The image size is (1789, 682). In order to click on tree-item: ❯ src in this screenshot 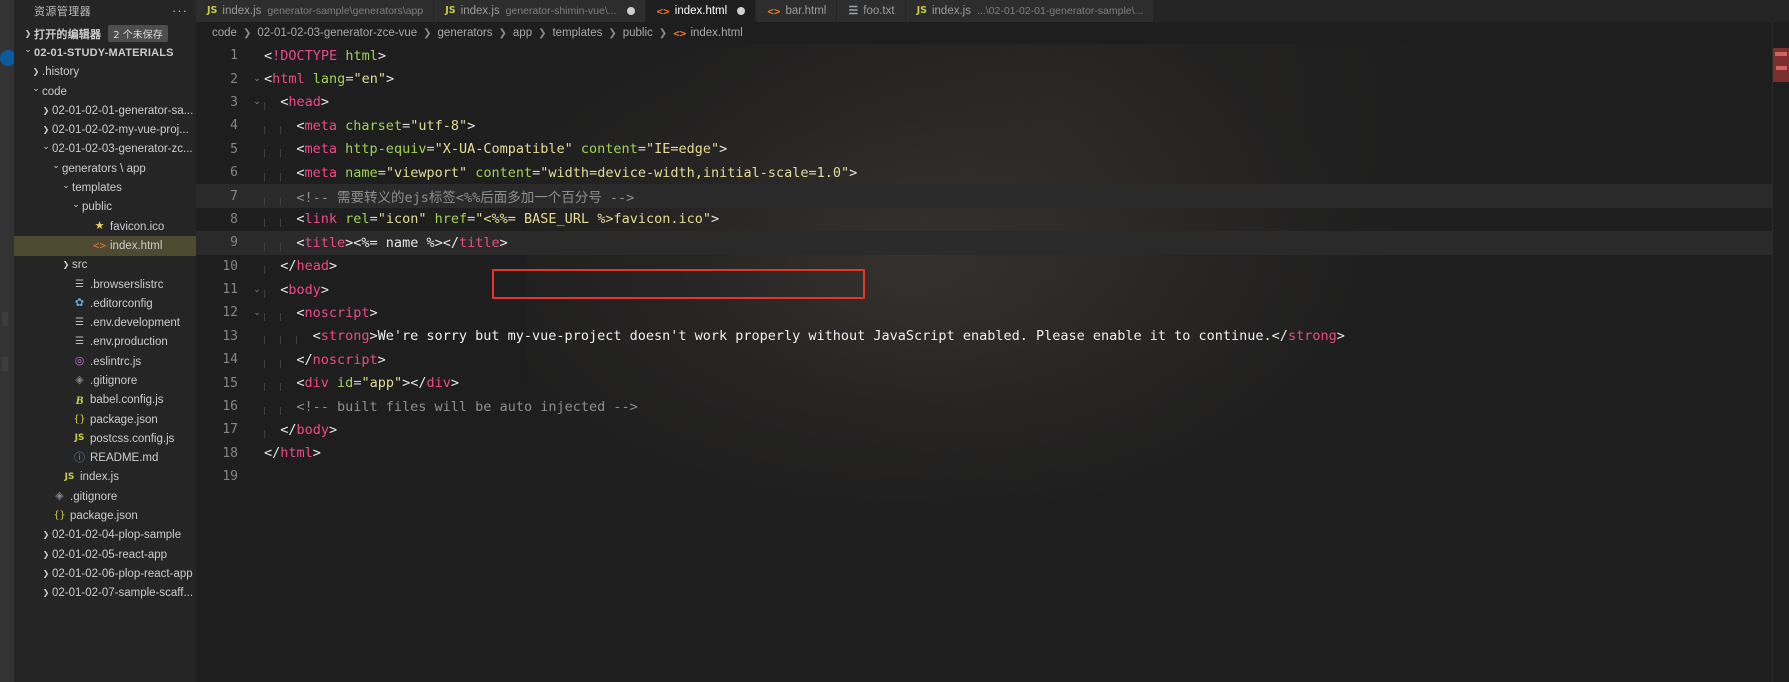, I will do `click(105, 265)`.